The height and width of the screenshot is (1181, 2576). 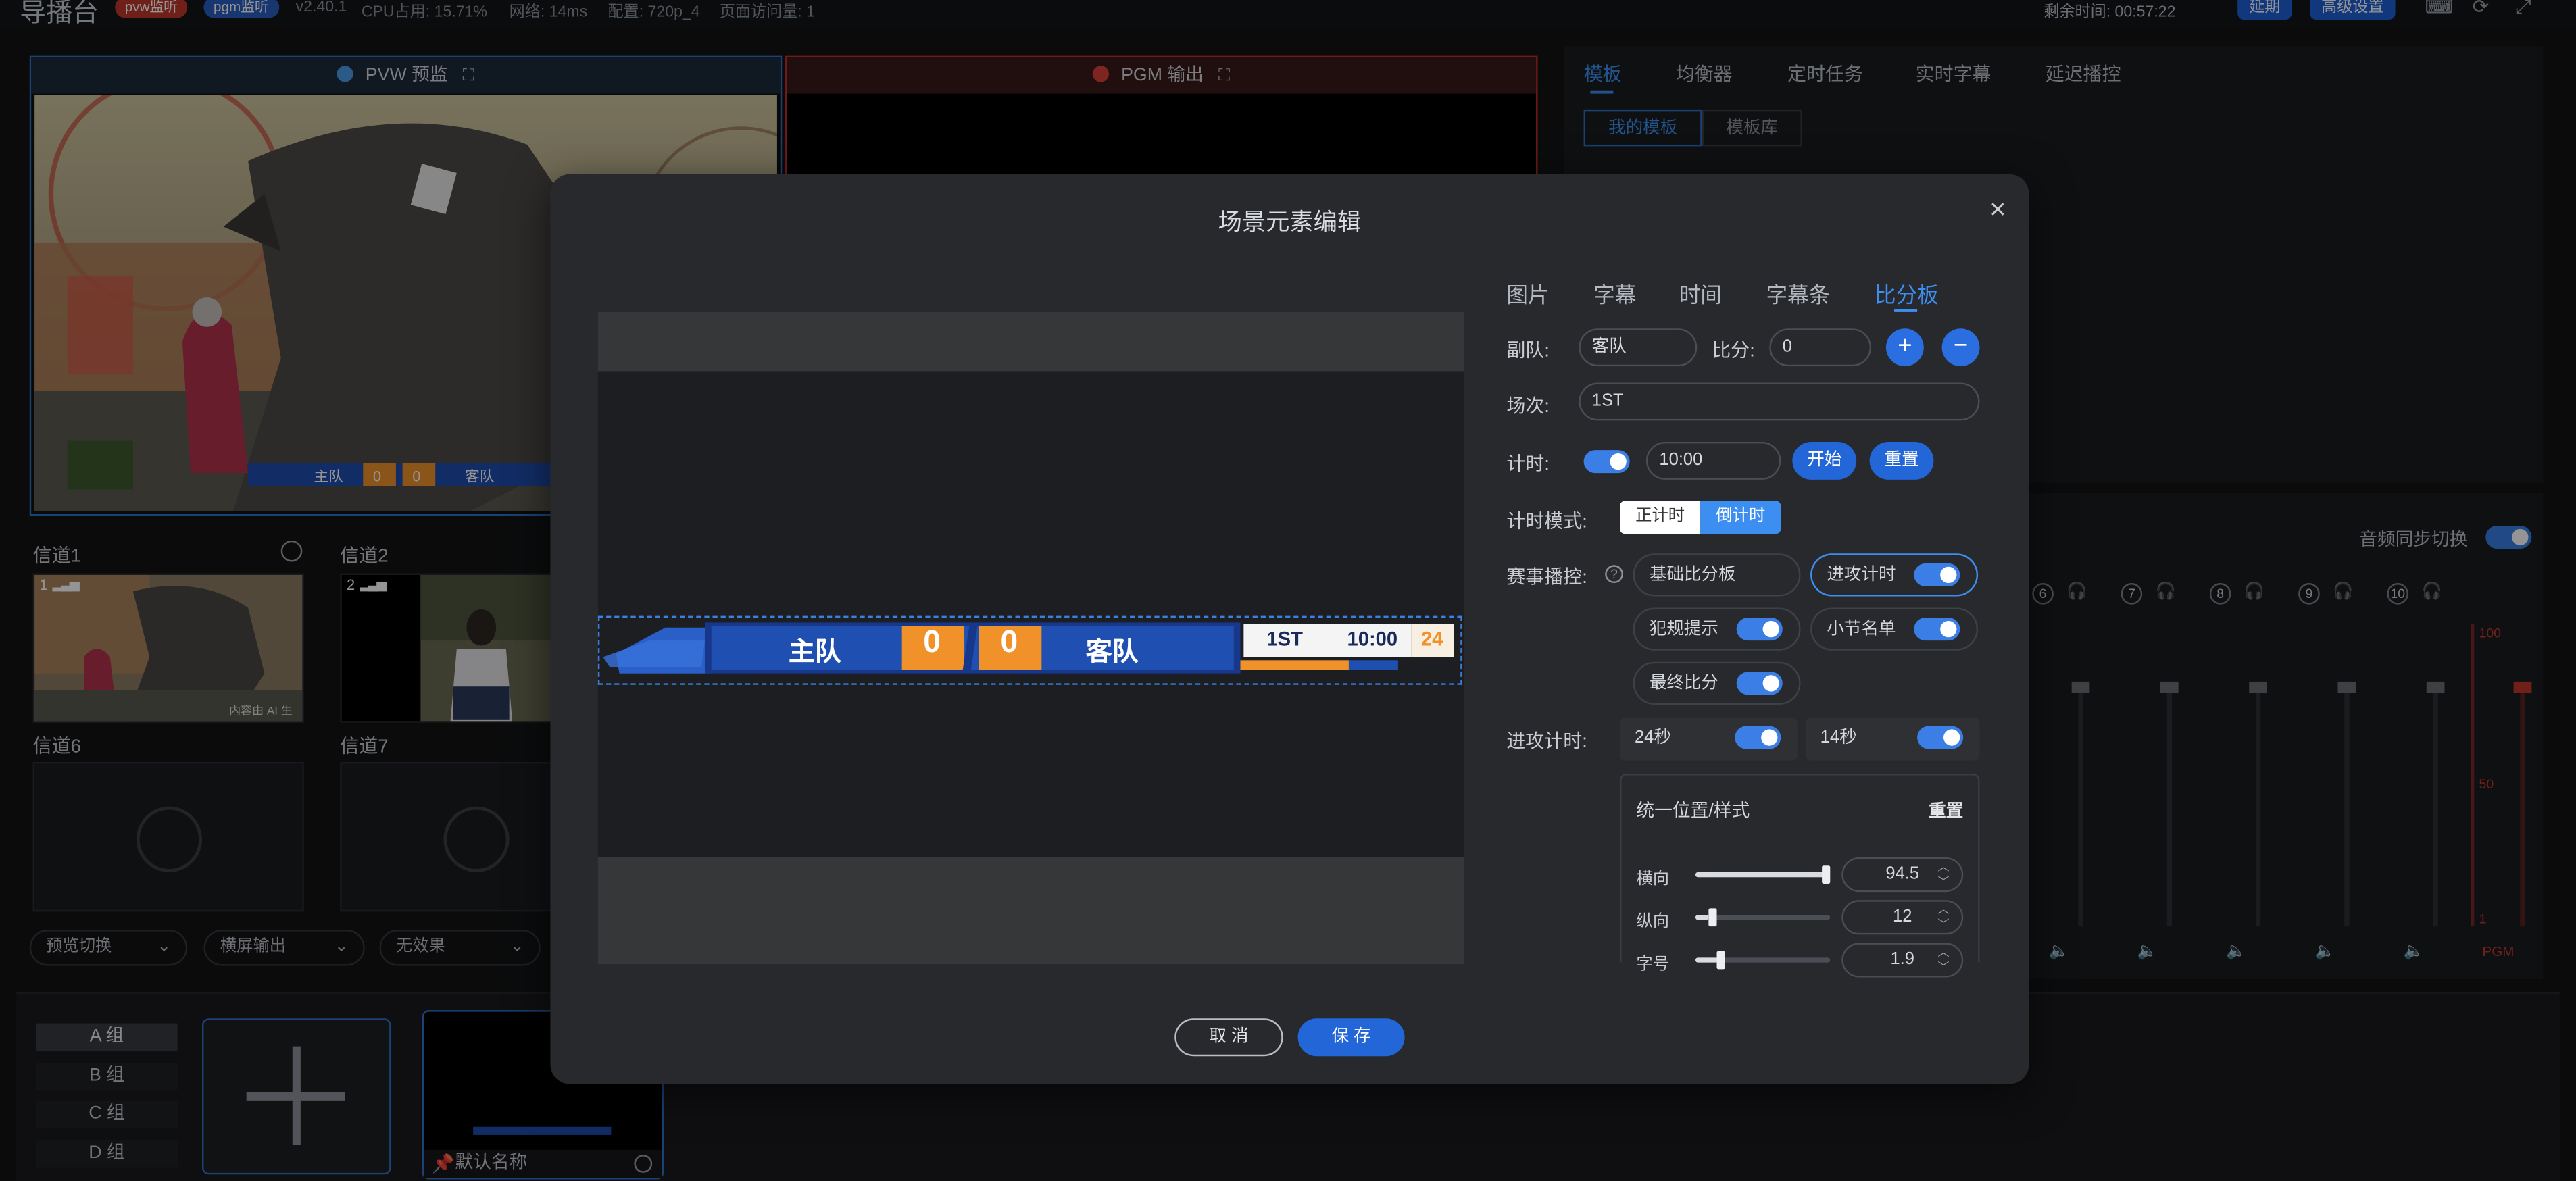 I want to click on scoreboard-home: 主队, so click(x=815, y=653).